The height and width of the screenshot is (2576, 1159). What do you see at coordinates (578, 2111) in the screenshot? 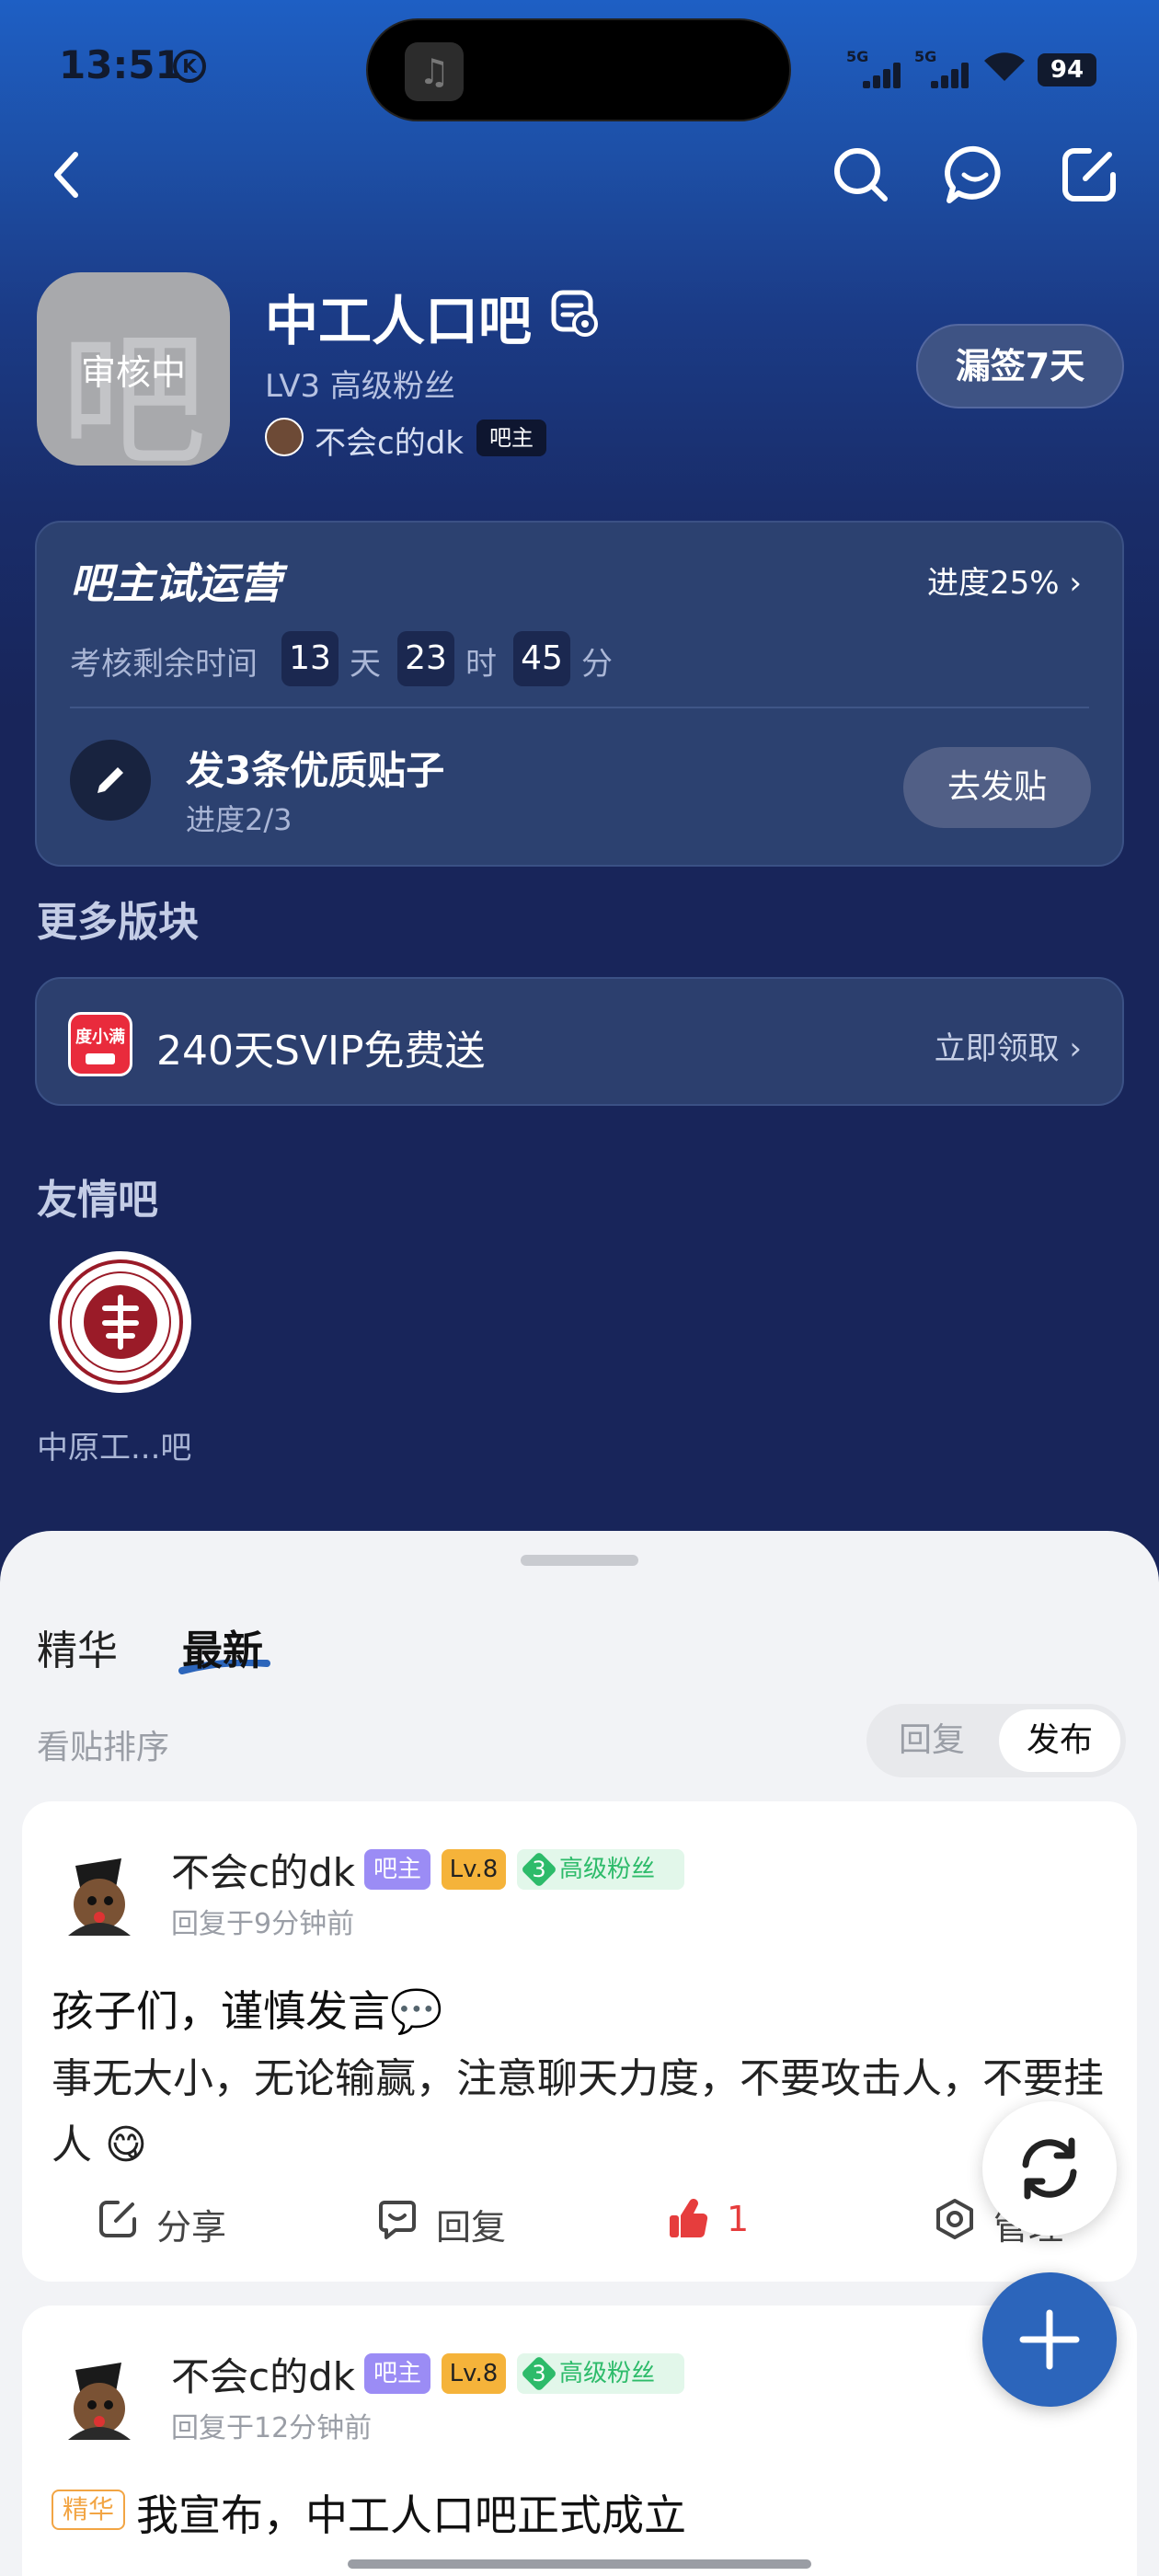
I see `post-body: 事无大小，无论输赢，注意聊天力度，不要攻击人，不要挂人 😋` at bounding box center [578, 2111].